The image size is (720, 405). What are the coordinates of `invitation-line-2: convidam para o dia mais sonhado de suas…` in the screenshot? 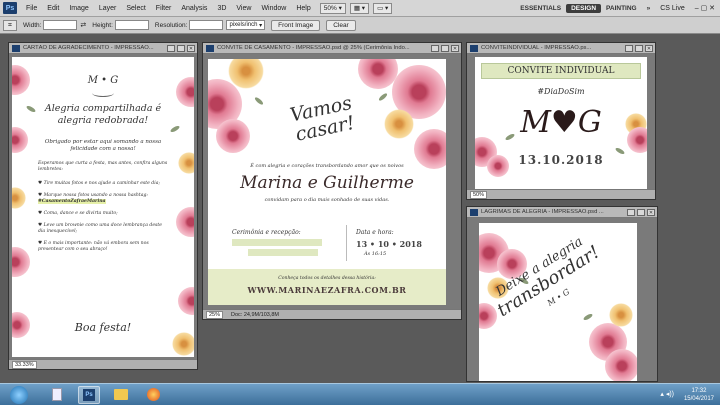 It's located at (327, 200).